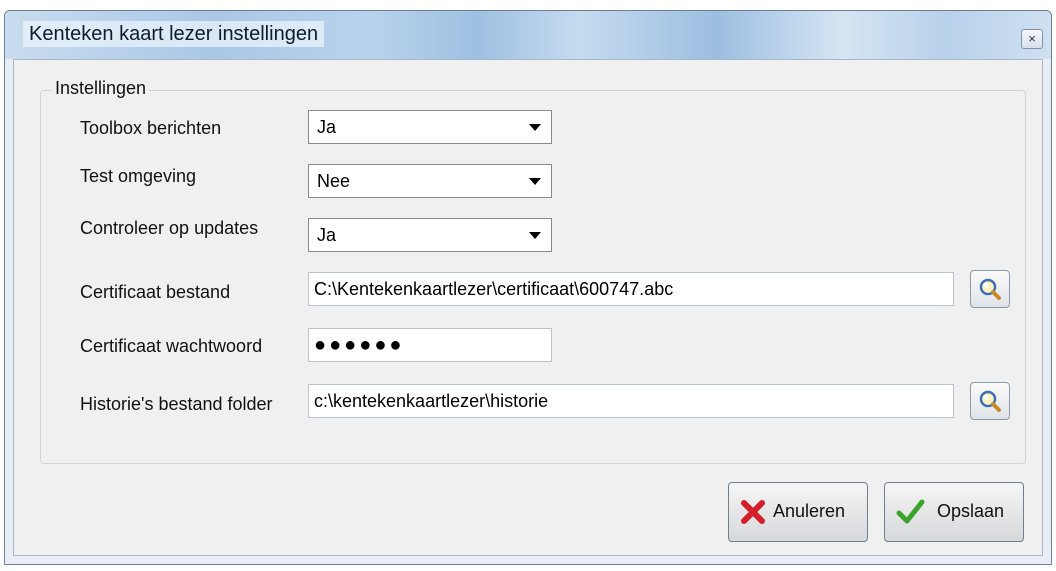 The height and width of the screenshot is (571, 1056). I want to click on save-button: Opslaan, so click(954, 512).